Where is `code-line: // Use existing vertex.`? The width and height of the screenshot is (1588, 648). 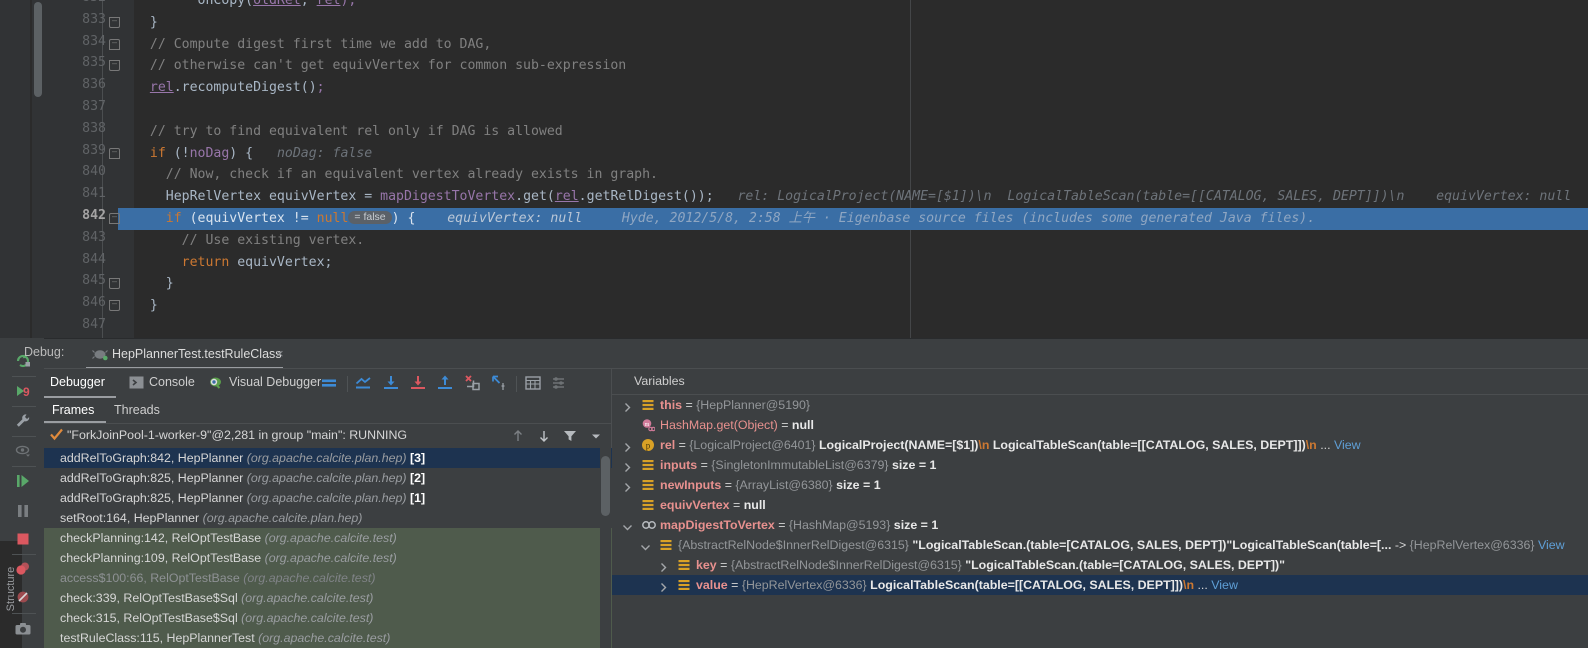 code-line: // Use existing vertex. is located at coordinates (794, 241).